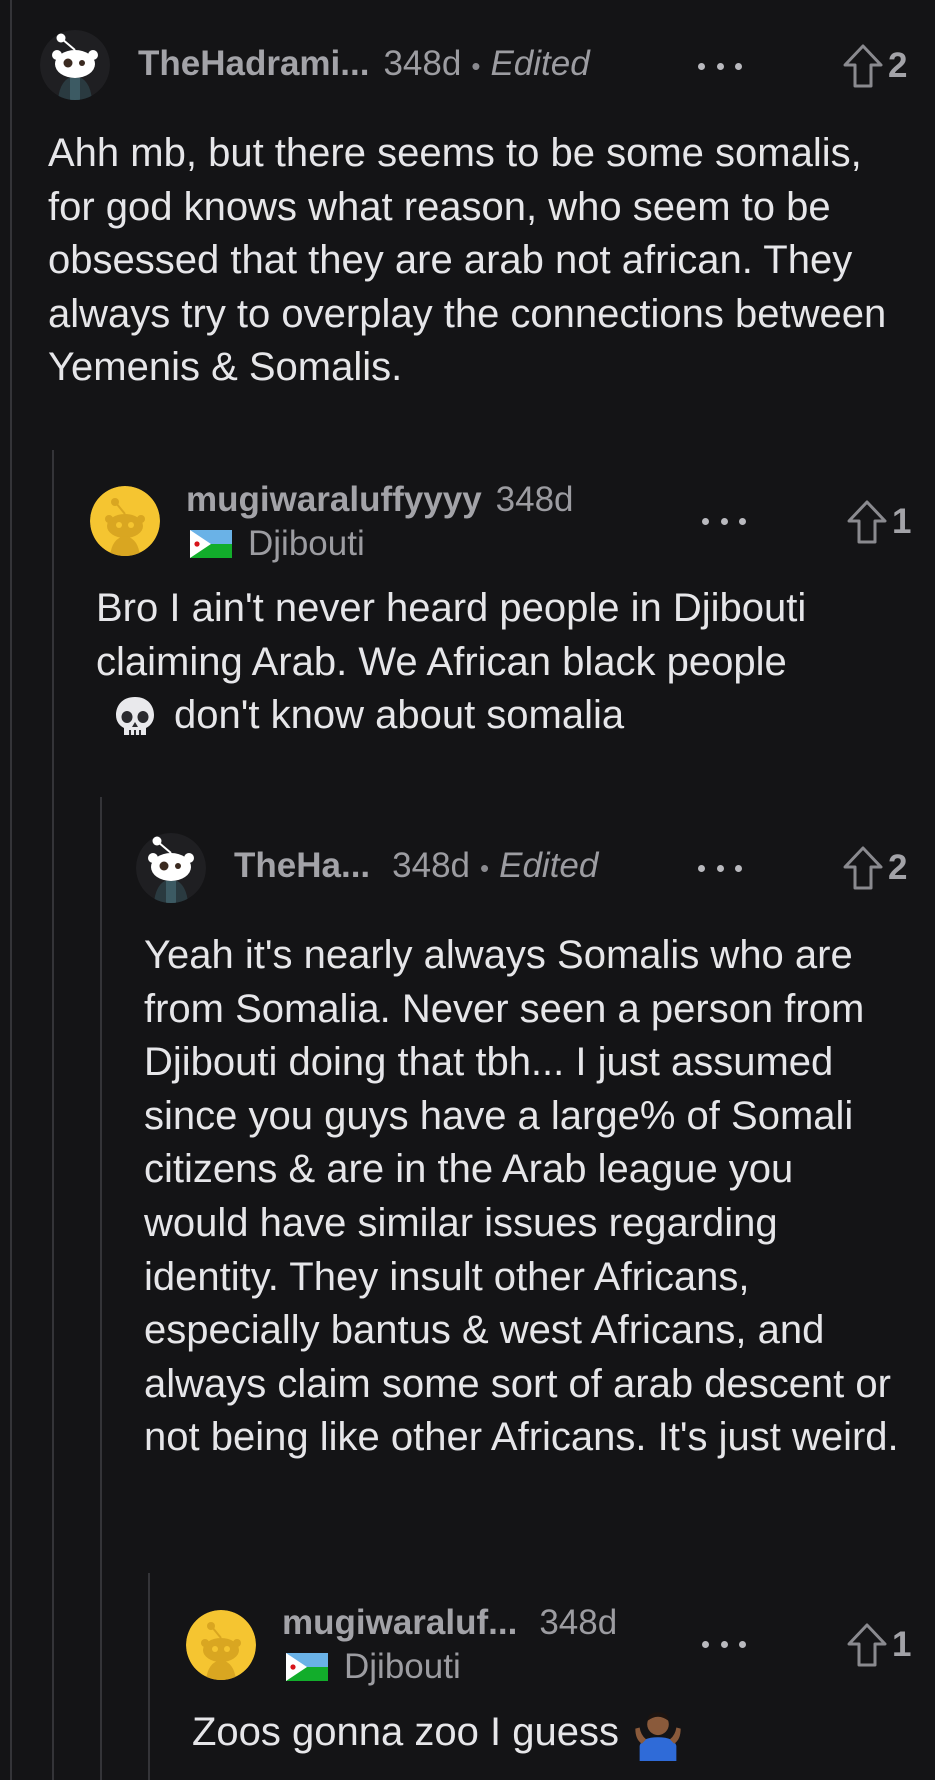 This screenshot has width=935, height=1780. Describe the element at coordinates (135, 715) in the screenshot. I see `skull-emoji-icon` at that location.